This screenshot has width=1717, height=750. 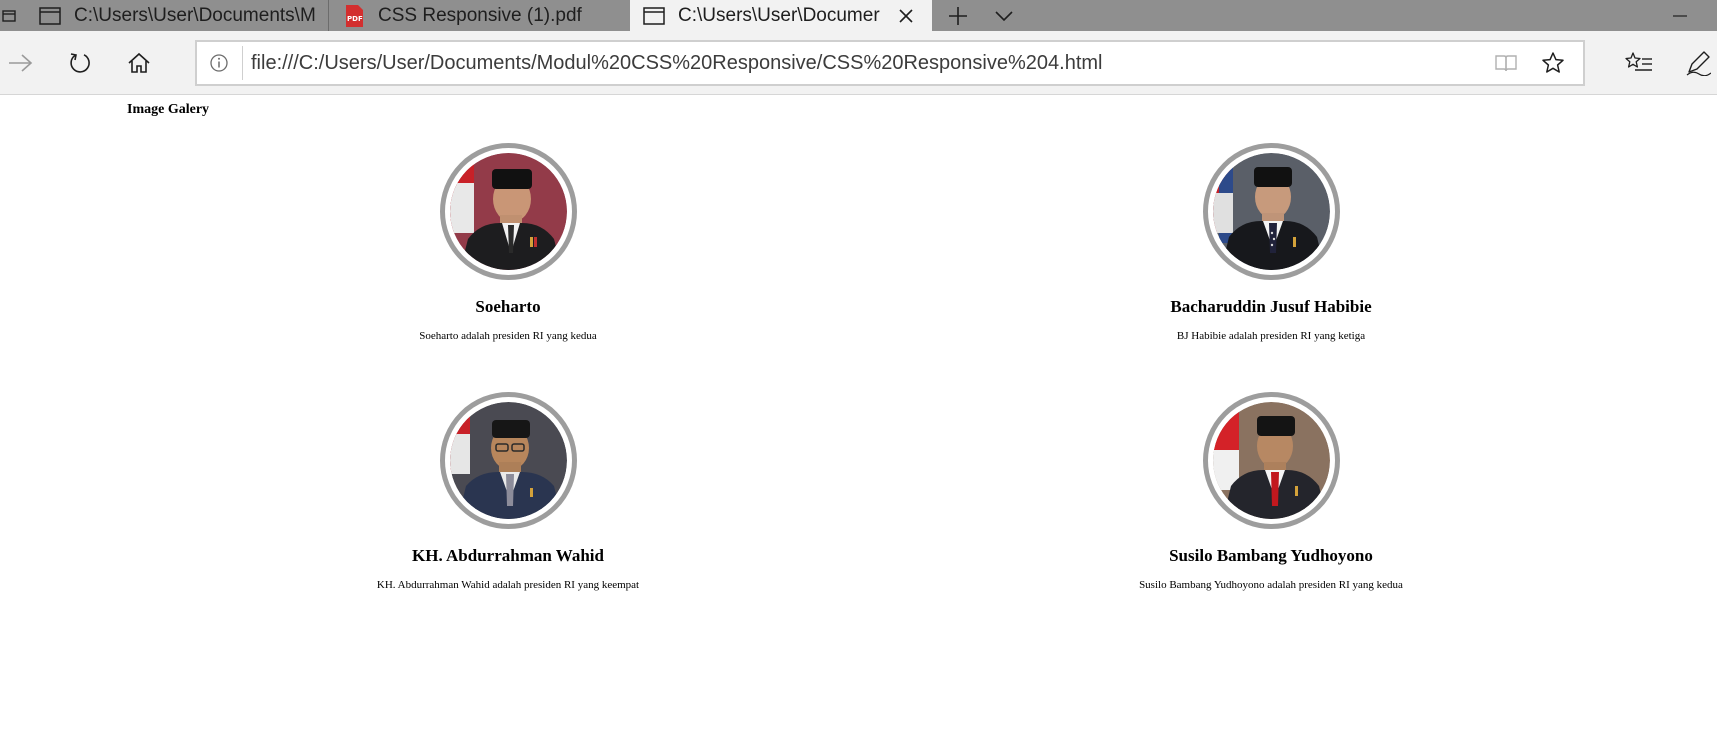 I want to click on svg-text: PDF, so click(x=355, y=19).